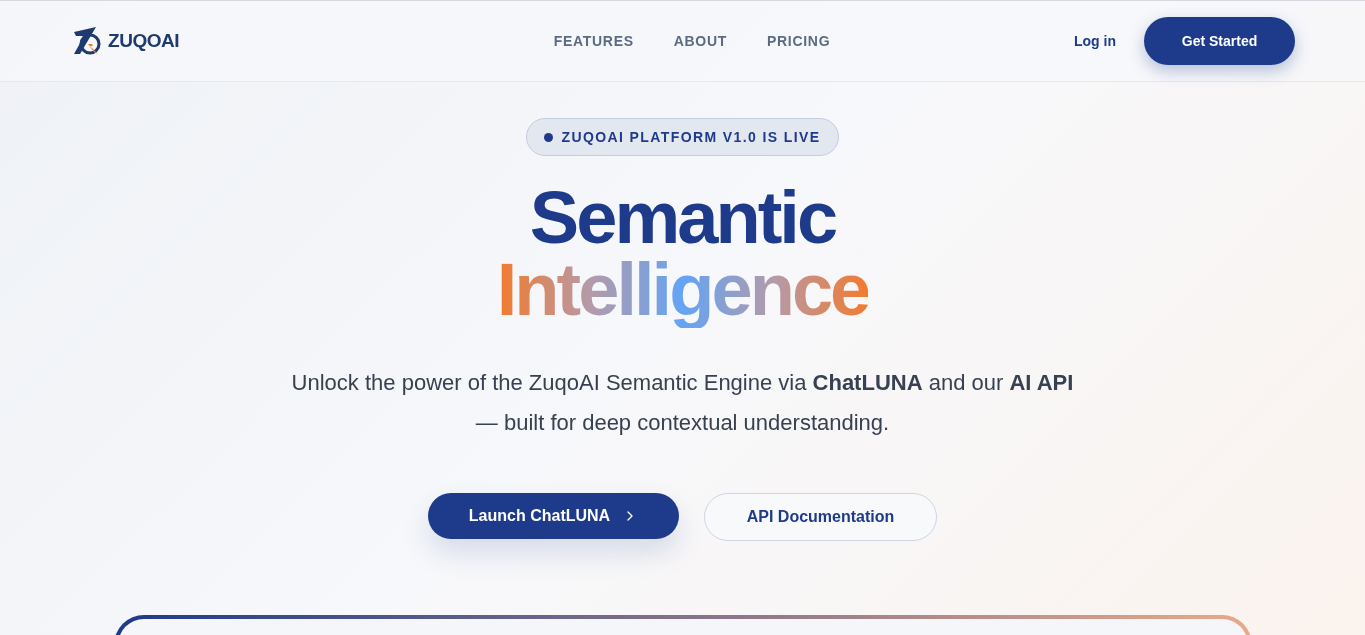 This screenshot has height=635, width=1365. What do you see at coordinates (1095, 41) in the screenshot?
I see `login-link: Log in` at bounding box center [1095, 41].